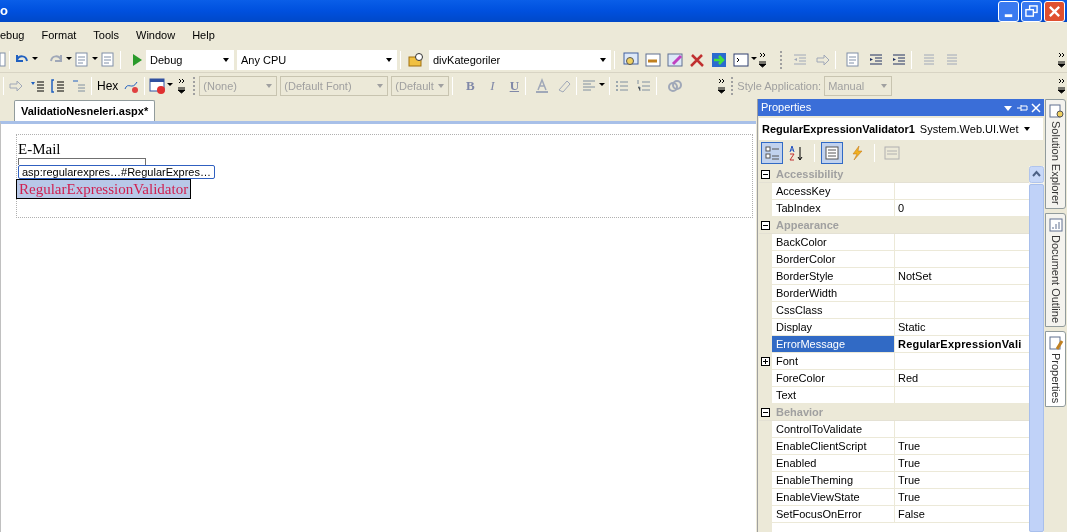  Describe the element at coordinates (969, 129) in the screenshot. I see `object-type: System.Web.UI.Wet` at that location.